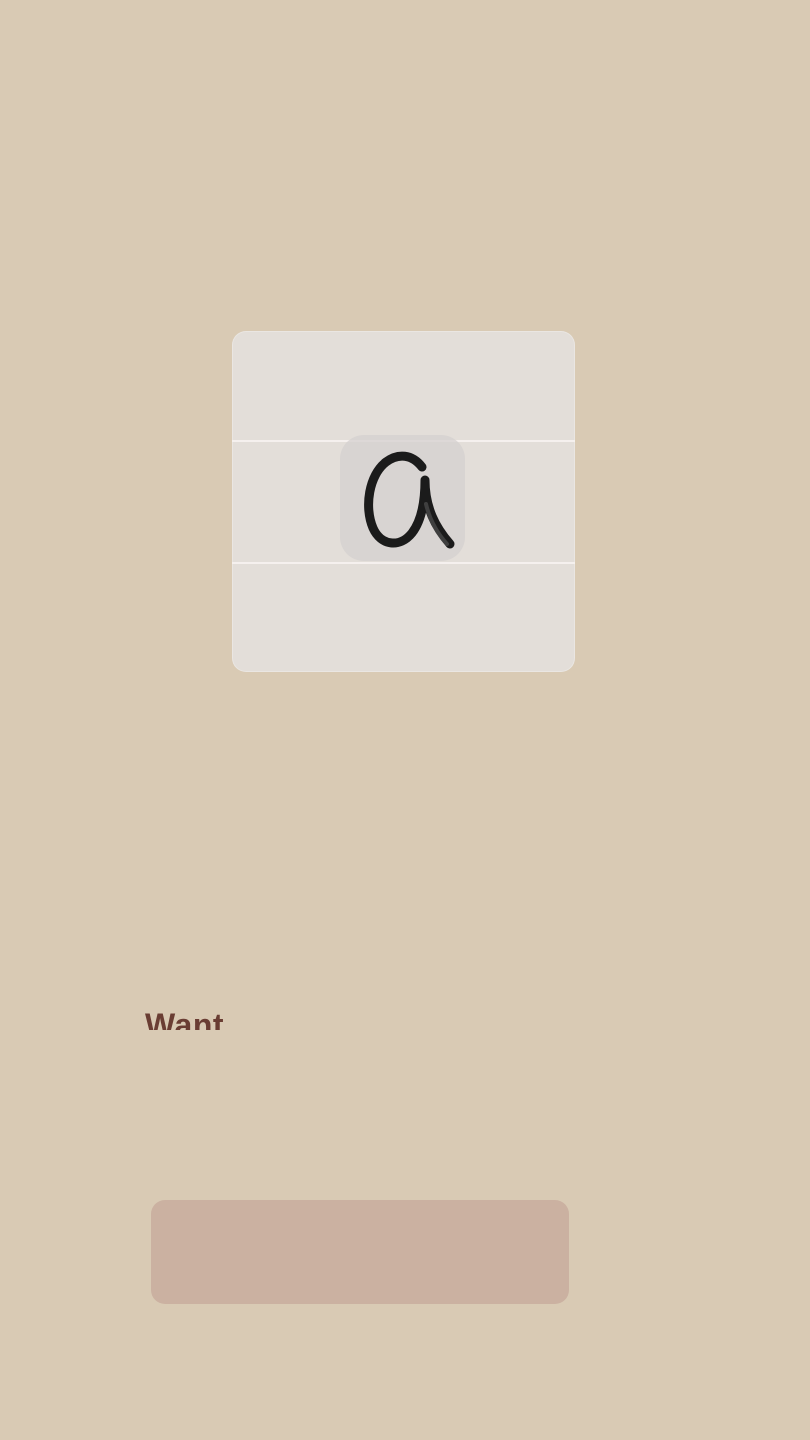  Describe the element at coordinates (409, 500) in the screenshot. I see `handwritten-a-icon` at that location.